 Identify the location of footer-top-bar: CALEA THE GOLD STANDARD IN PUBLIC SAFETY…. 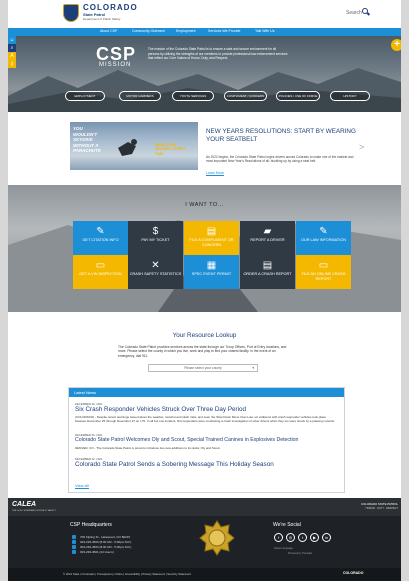
(204, 507).